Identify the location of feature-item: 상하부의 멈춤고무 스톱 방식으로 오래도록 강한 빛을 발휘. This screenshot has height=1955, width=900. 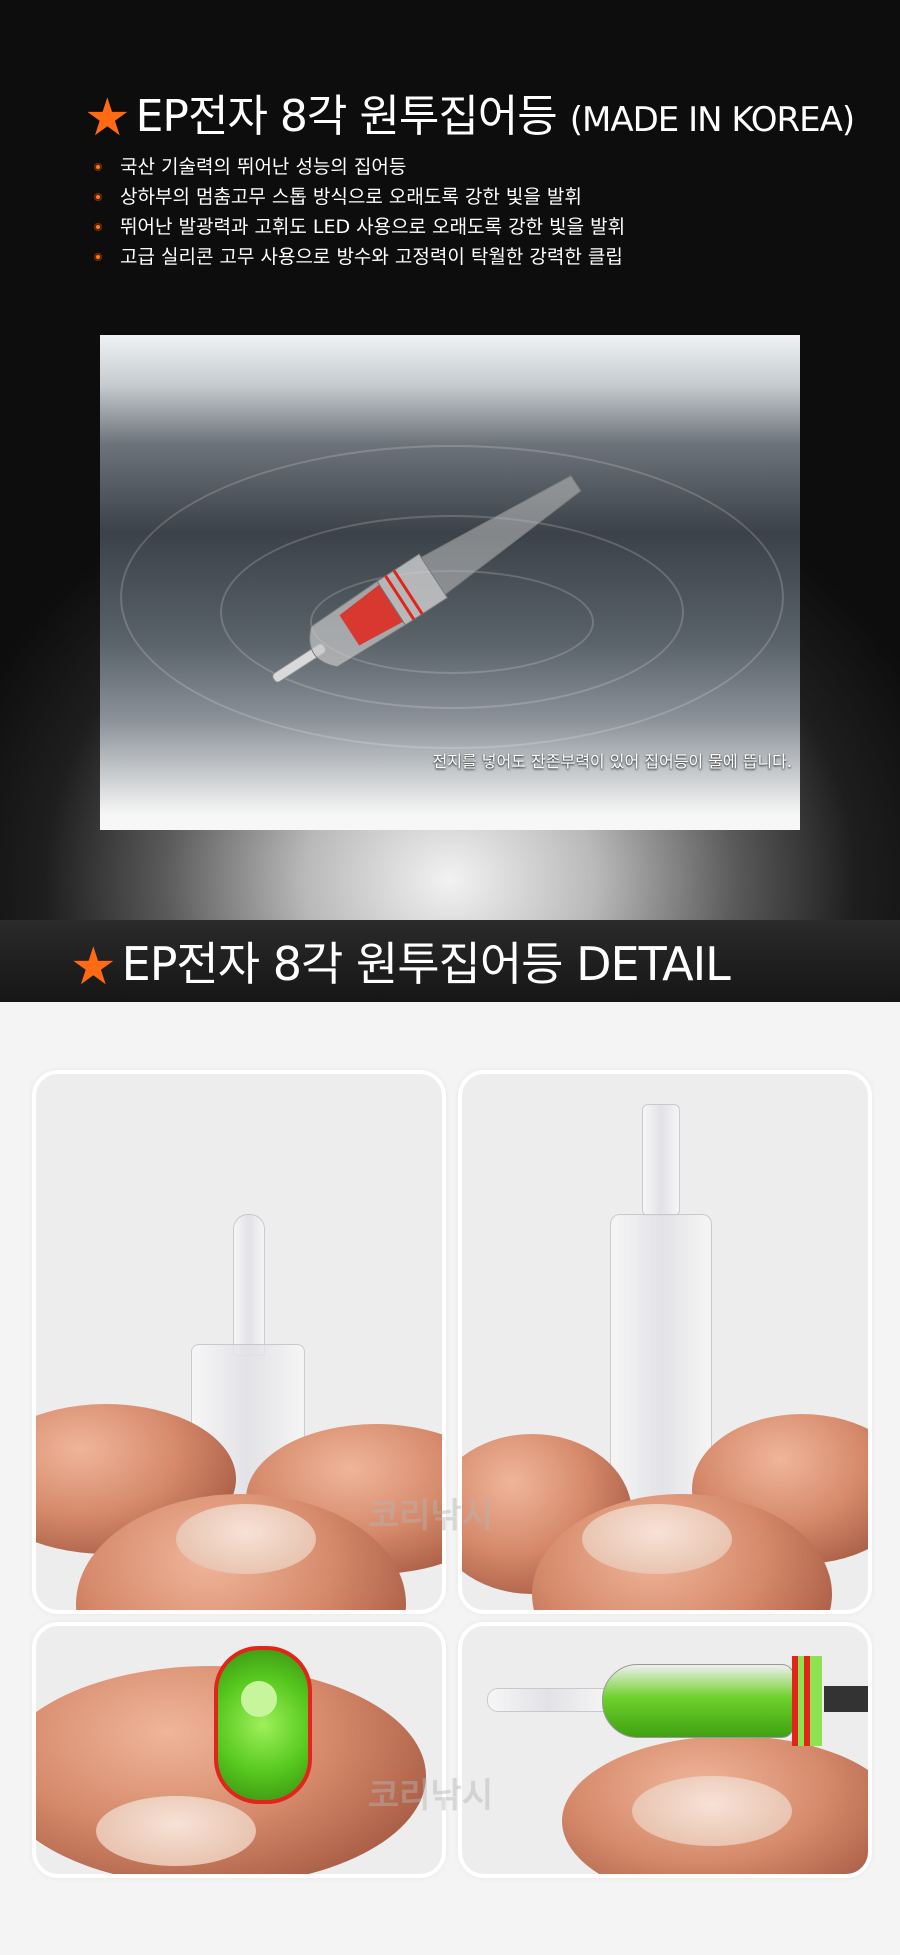
(359, 197).